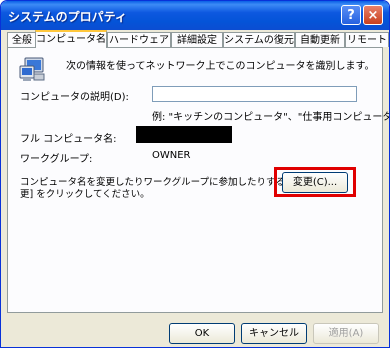 This screenshot has width=390, height=348. Describe the element at coordinates (351, 15) in the screenshot. I see `help-button: ?` at that location.